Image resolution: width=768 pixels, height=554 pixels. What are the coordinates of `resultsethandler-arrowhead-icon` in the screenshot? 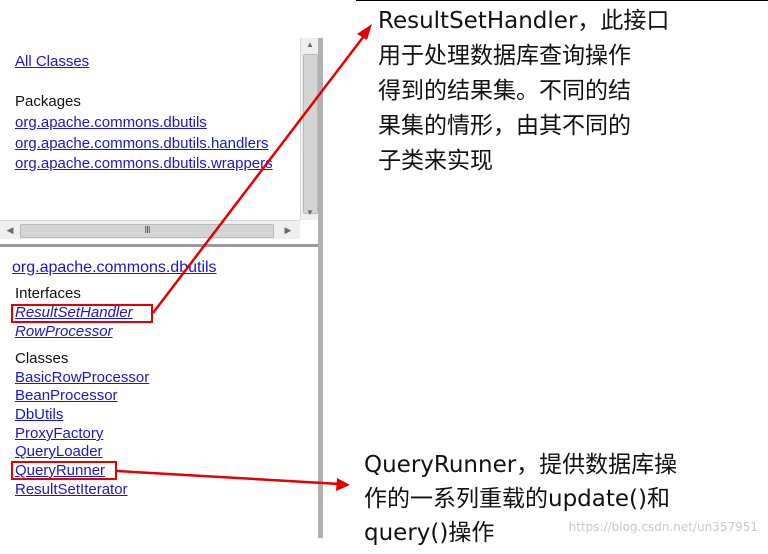 It's located at (364, 32).